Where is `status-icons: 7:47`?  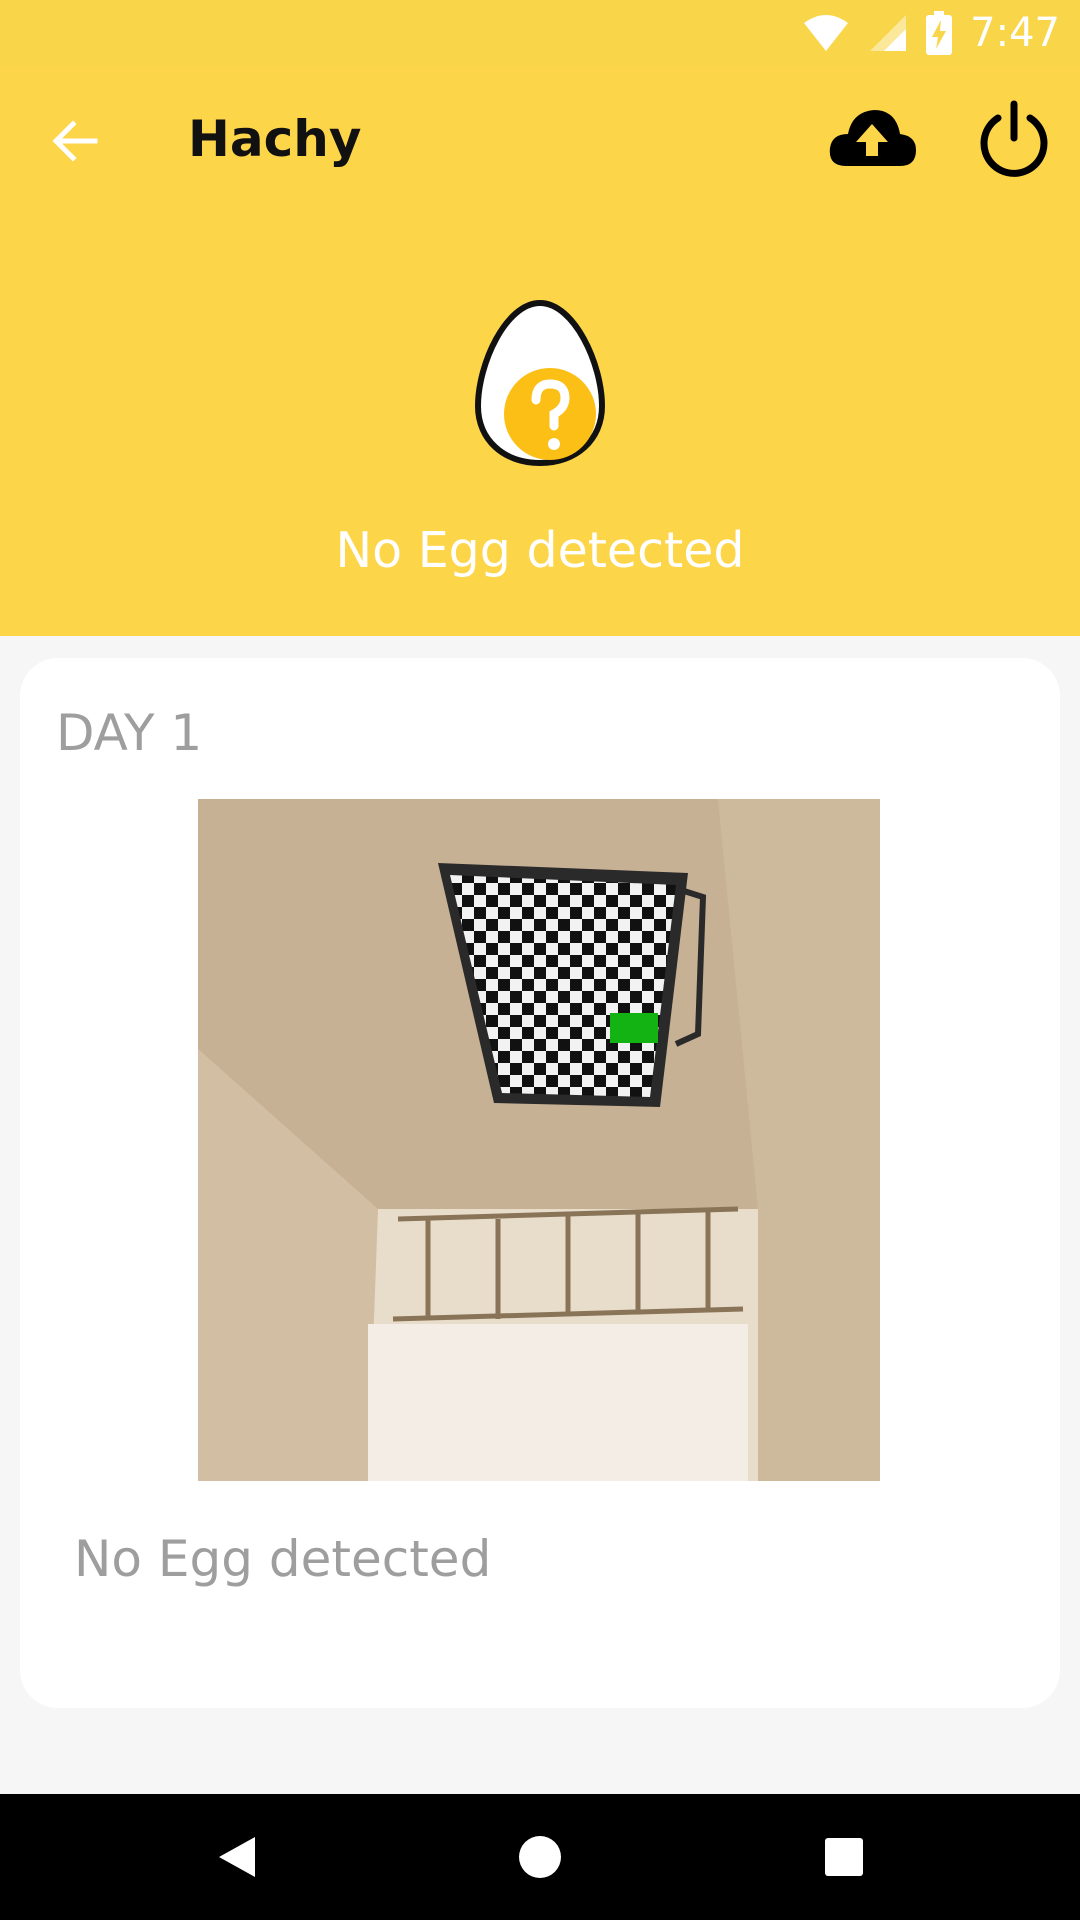
status-icons: 7:47 is located at coordinates (931, 33).